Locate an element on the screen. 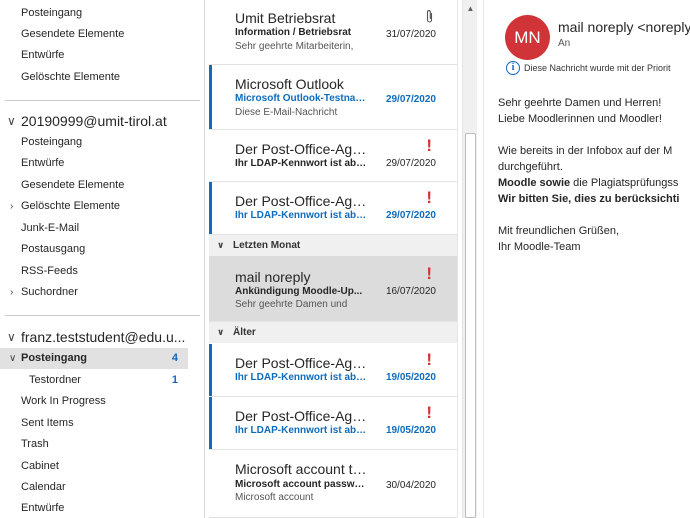 The width and height of the screenshot is (690, 518). folder-trash: Trash is located at coordinates (102, 444).